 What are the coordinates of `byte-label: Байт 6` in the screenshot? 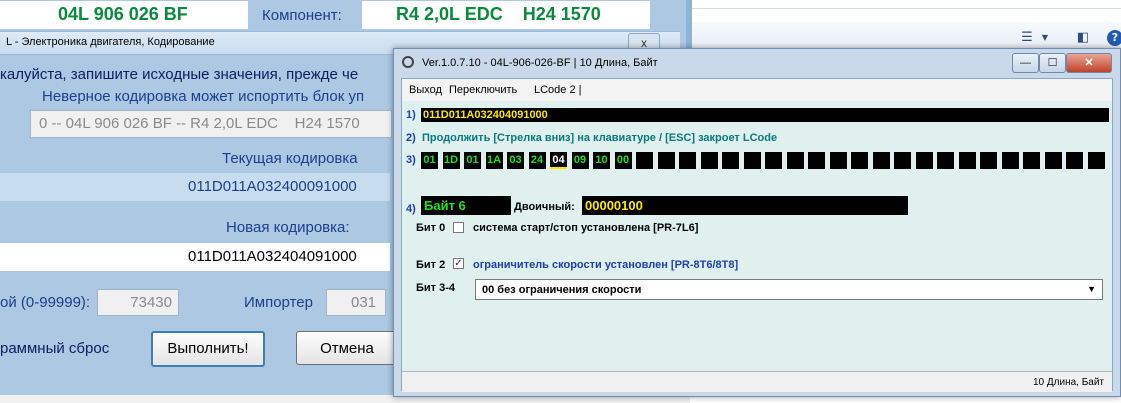 It's located at (445, 205).